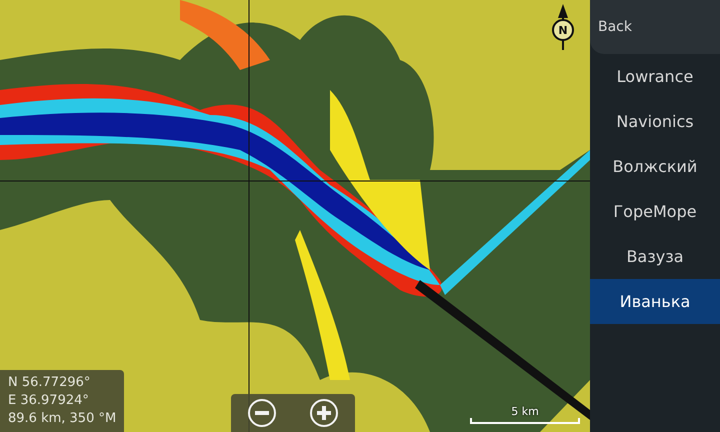 The width and height of the screenshot is (720, 432). Describe the element at coordinates (49, 401) in the screenshot. I see `position-text: E 36.97924°` at that location.